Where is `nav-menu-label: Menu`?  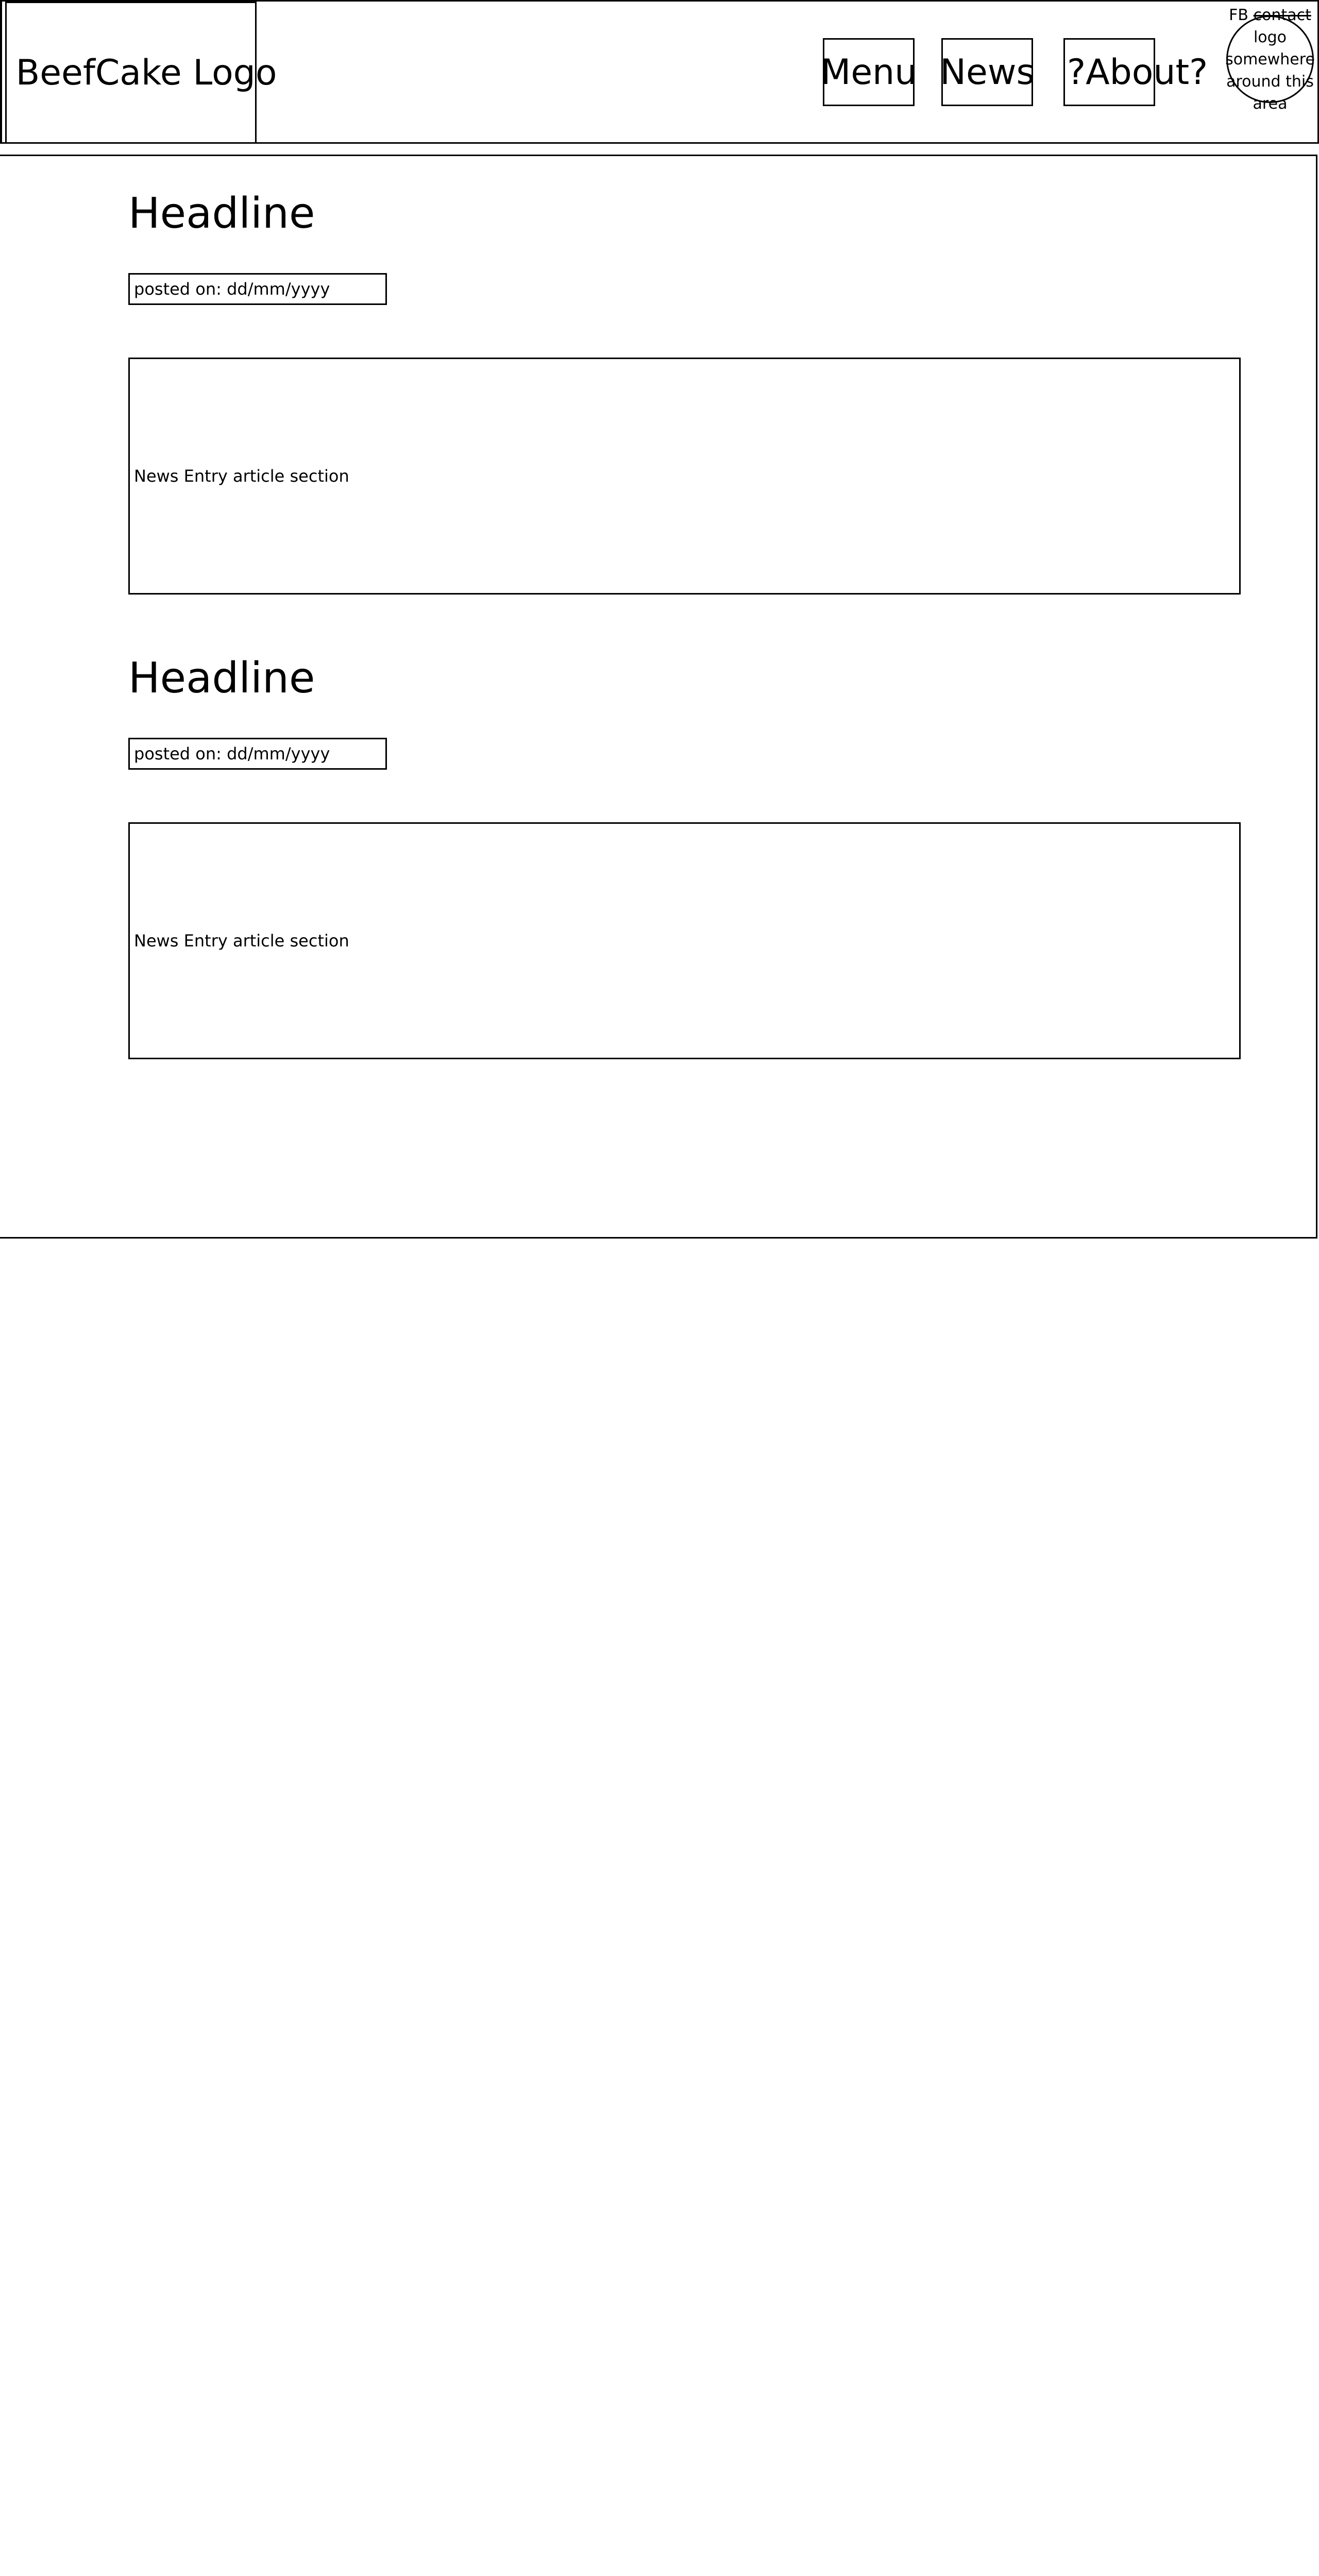 nav-menu-label: Menu is located at coordinates (868, 72).